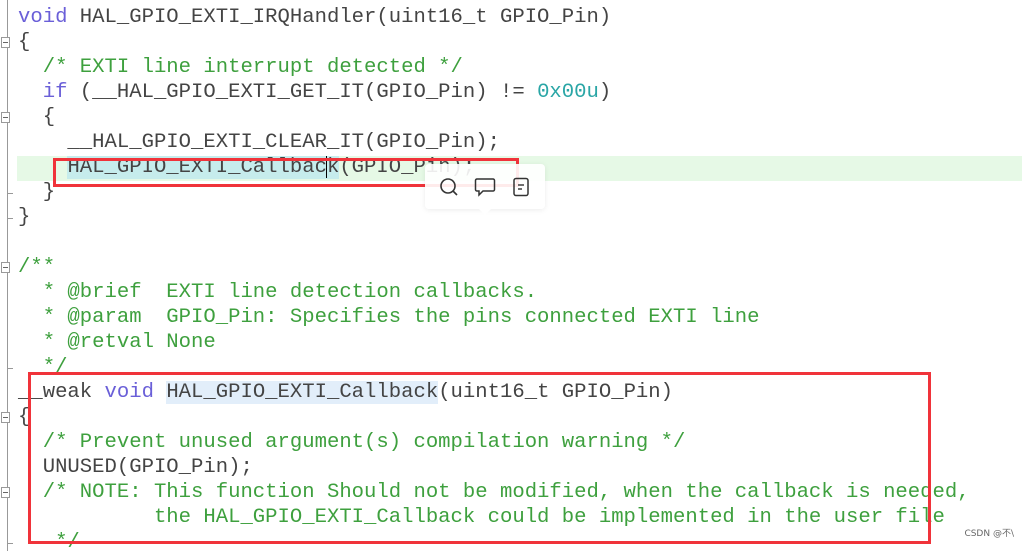 Image resolution: width=1022 pixels, height=555 pixels. I want to click on code-token: /**, so click(37, 267).